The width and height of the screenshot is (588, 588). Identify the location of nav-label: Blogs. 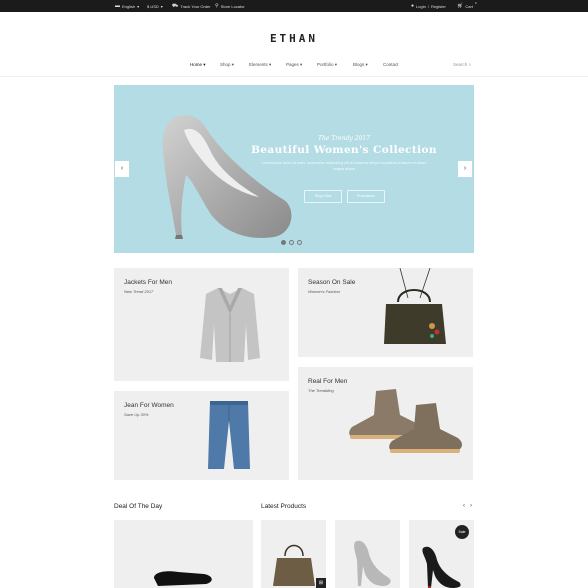
(359, 64).